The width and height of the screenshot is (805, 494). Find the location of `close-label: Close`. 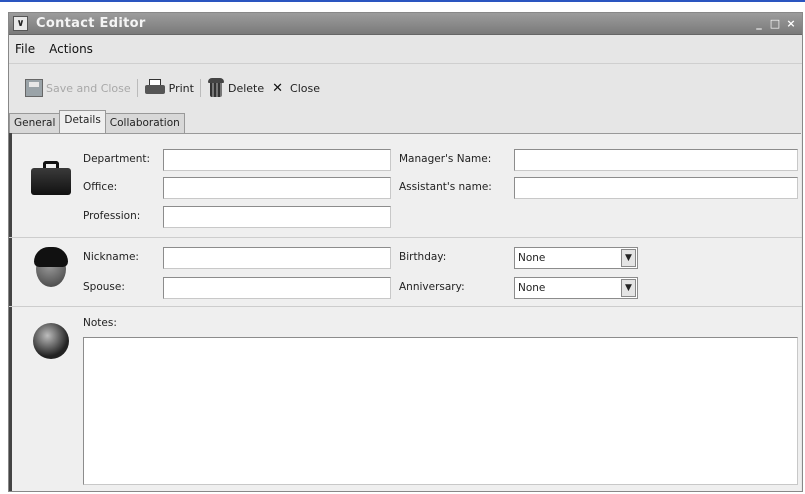

close-label: Close is located at coordinates (305, 88).